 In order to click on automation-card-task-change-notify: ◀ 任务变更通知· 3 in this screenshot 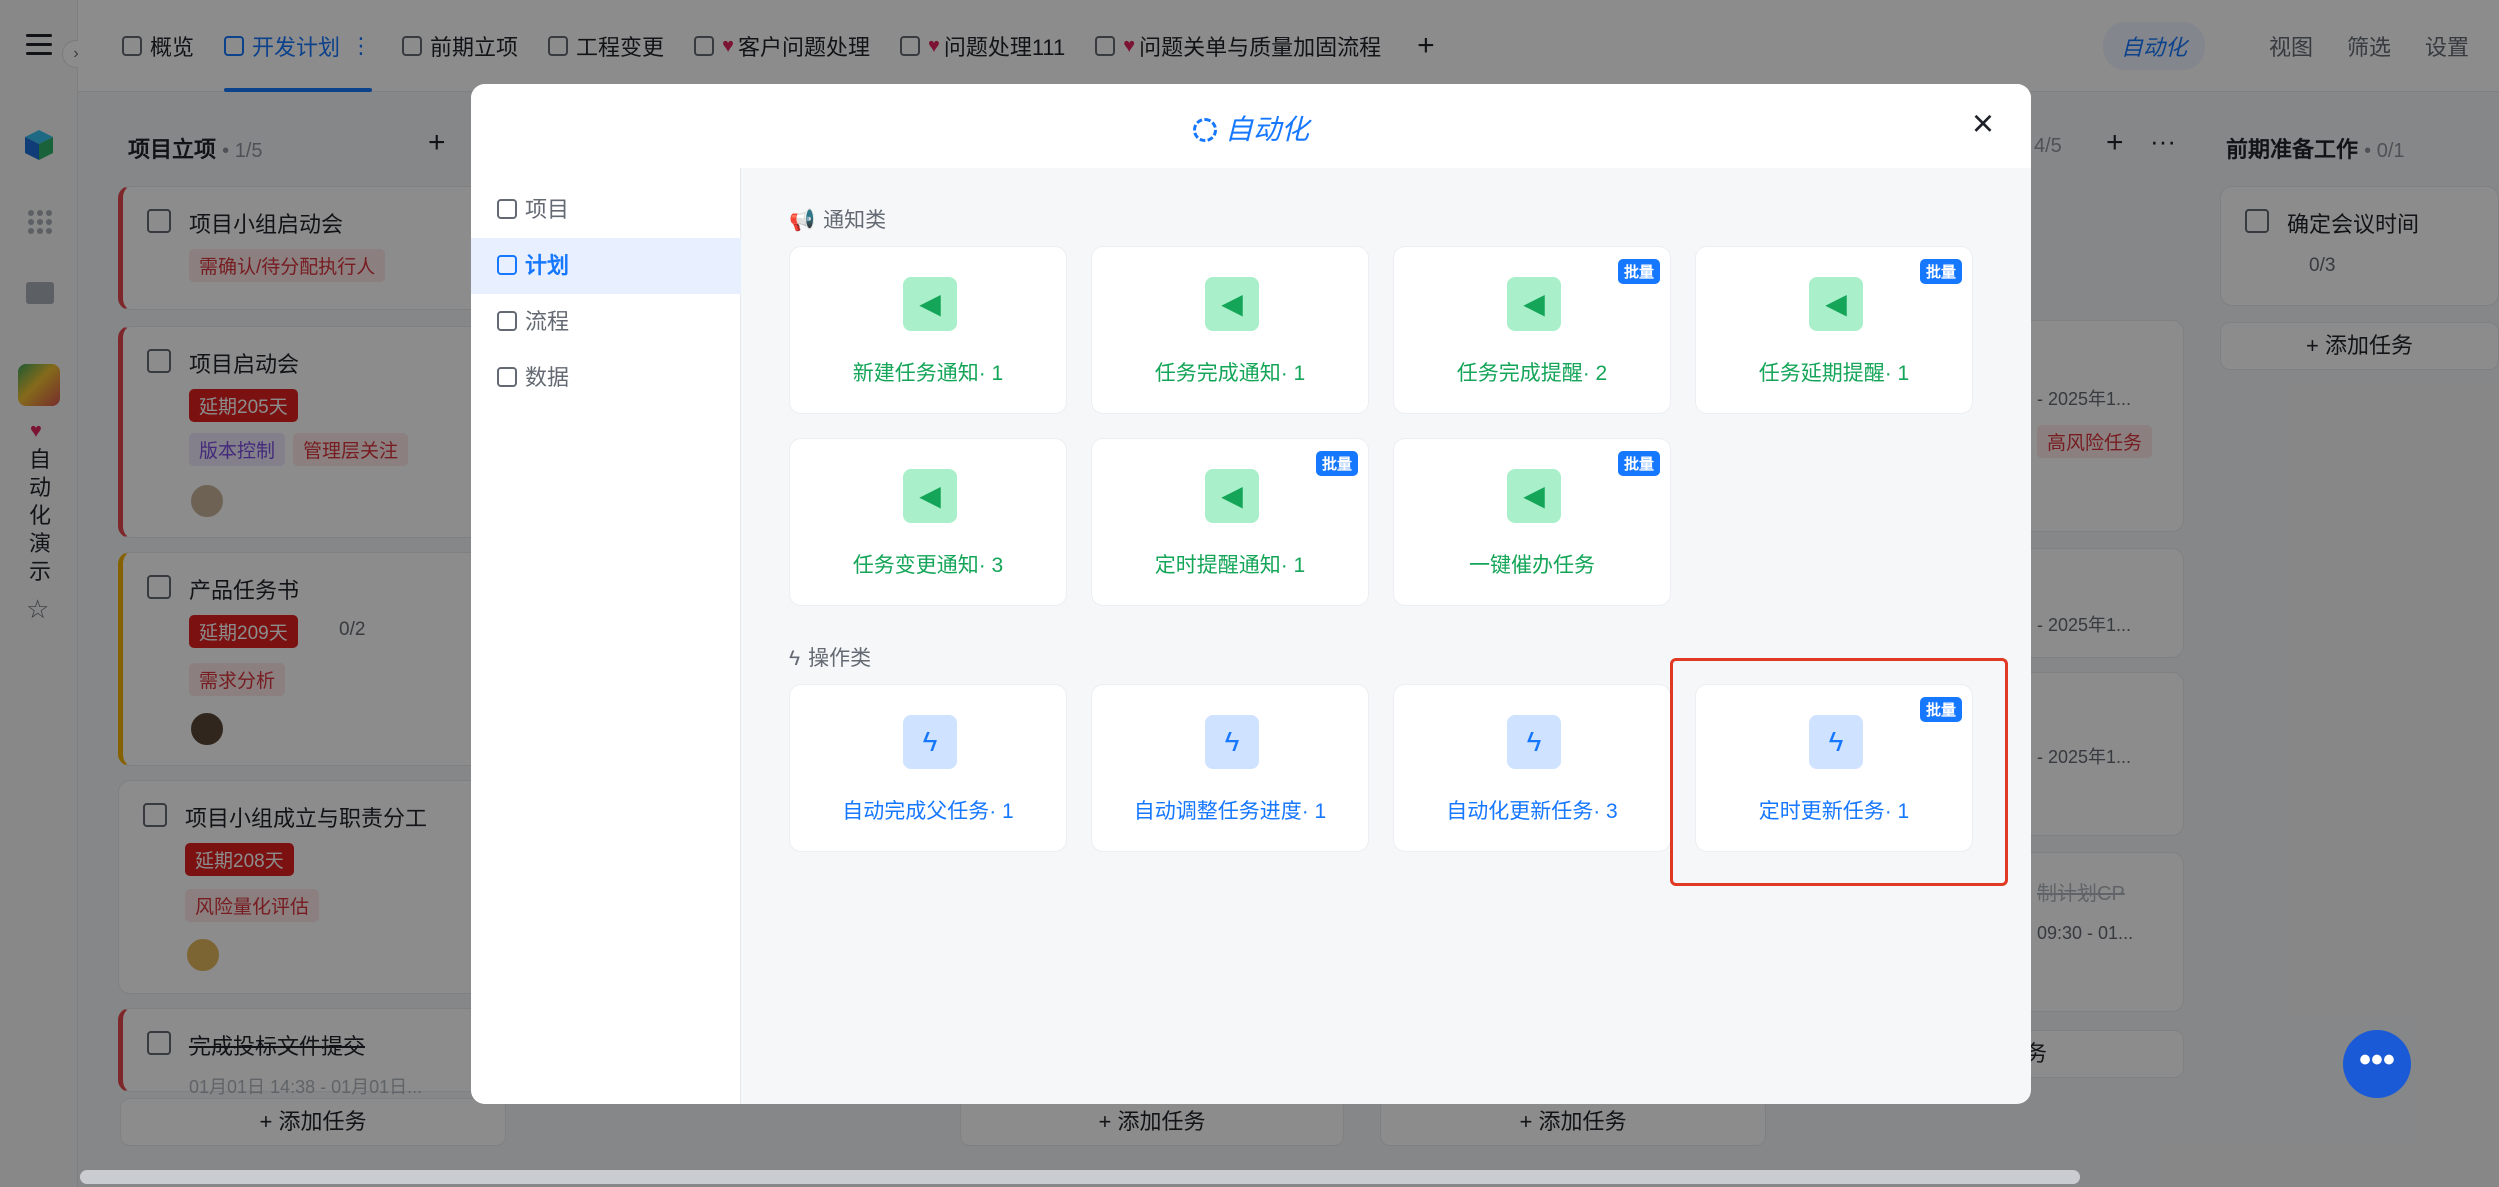, I will do `click(928, 522)`.